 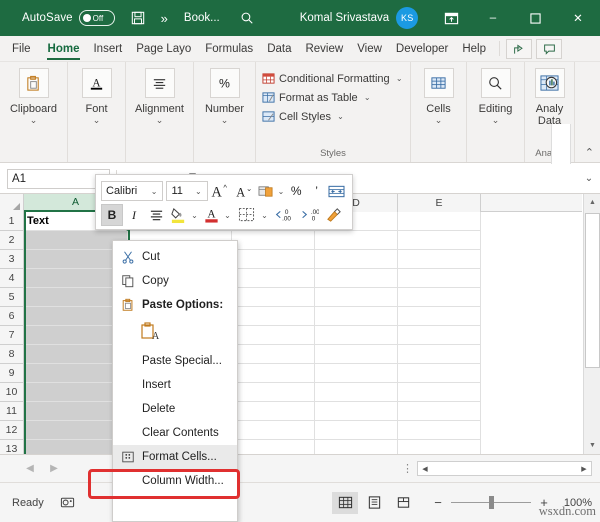 What do you see at coordinates (175, 409) in the screenshot?
I see `menu-item-delete: Delete` at bounding box center [175, 409].